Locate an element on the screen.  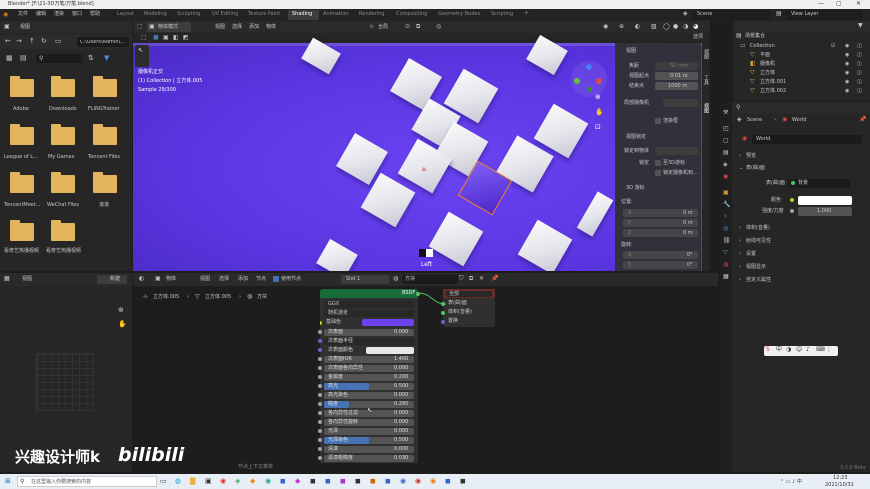
app-icon: ◉ is located at coordinates (268, 481).